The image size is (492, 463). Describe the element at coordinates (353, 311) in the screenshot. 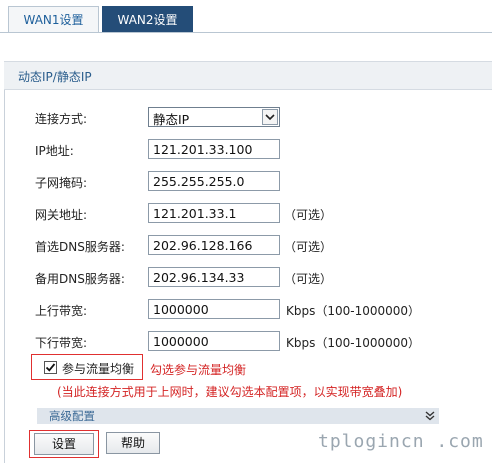

I see `upstream-range-hint: Kbps（100-1000000）` at that location.